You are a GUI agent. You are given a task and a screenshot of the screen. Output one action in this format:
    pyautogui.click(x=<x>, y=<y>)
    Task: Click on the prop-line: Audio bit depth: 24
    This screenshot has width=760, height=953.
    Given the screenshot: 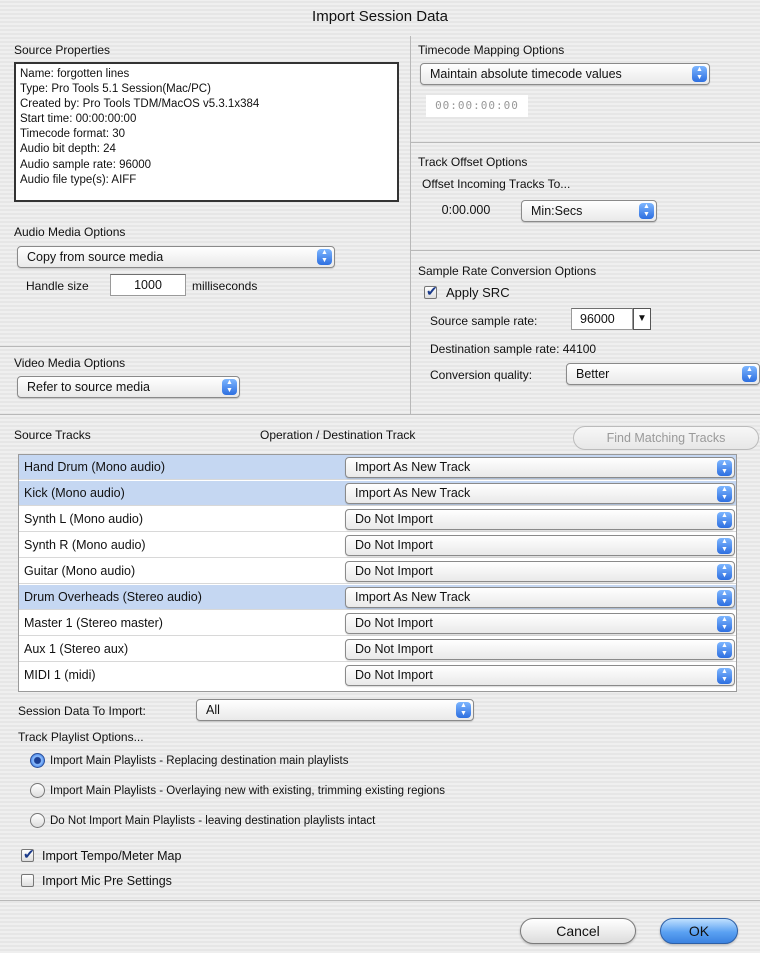 What is the action you would take?
    pyautogui.click(x=68, y=149)
    